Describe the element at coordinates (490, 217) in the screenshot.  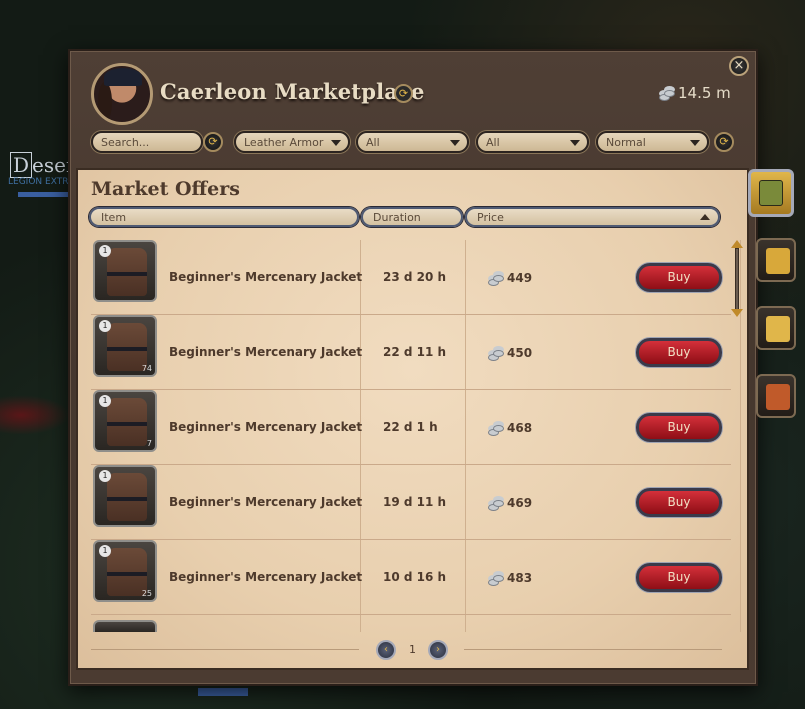
I see `column-header-price-label: Price` at that location.